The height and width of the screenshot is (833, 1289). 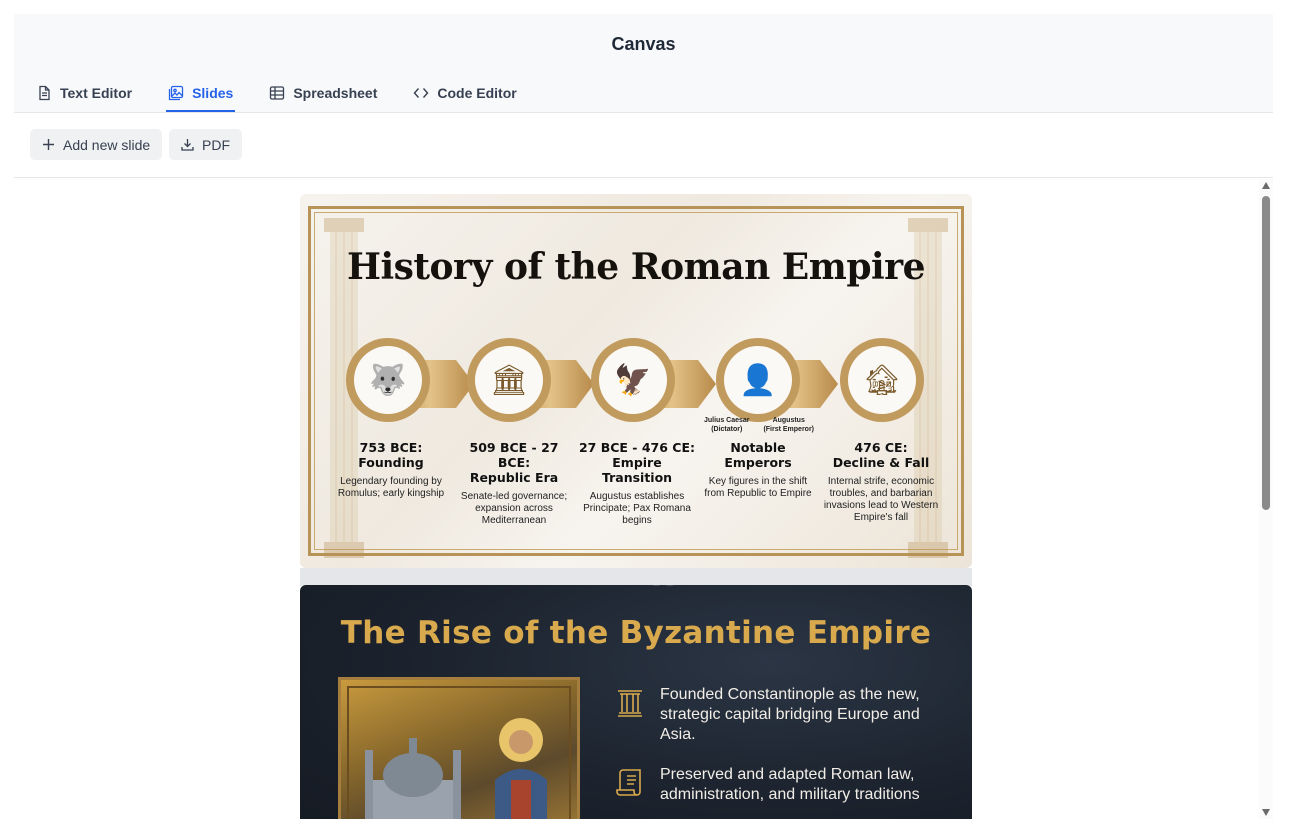 I want to click on table-icon, so click(x=277, y=93).